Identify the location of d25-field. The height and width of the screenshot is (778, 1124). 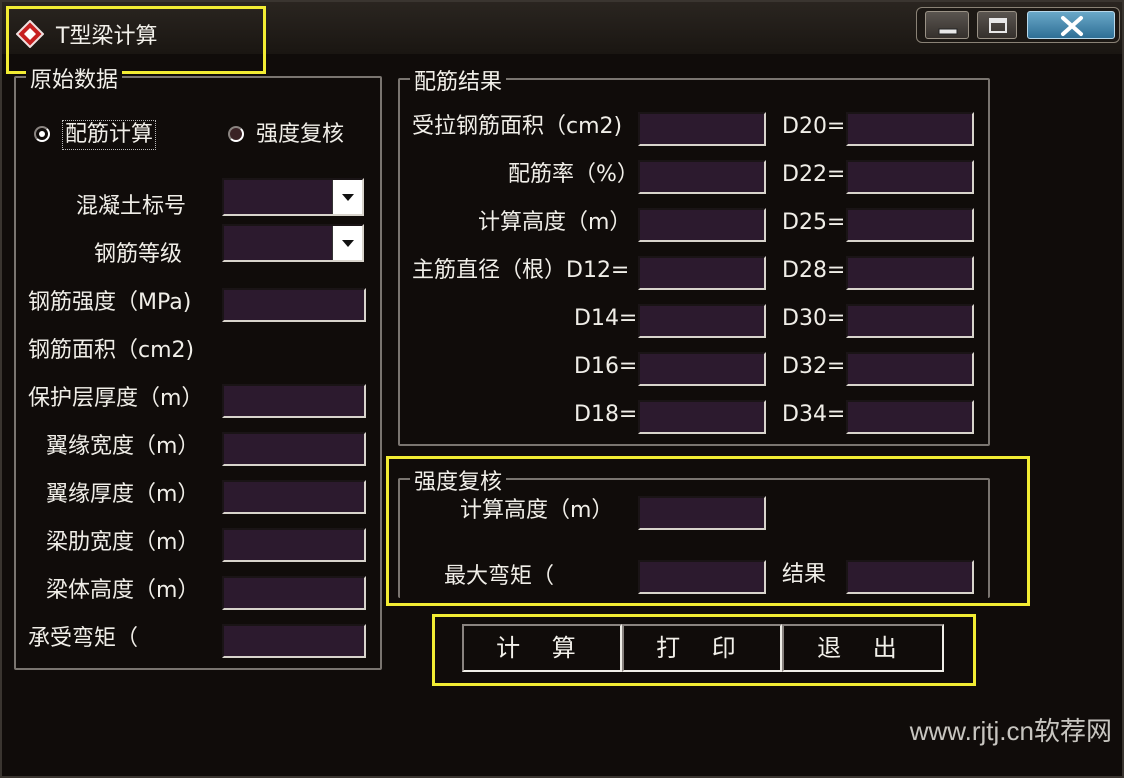
(910, 225).